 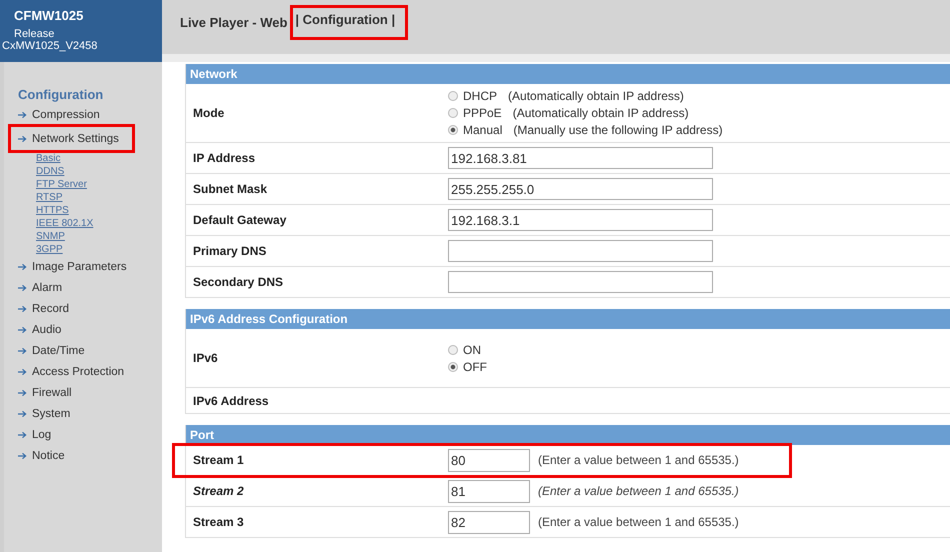 I want to click on product-name: CFMW1025, so click(x=48, y=15).